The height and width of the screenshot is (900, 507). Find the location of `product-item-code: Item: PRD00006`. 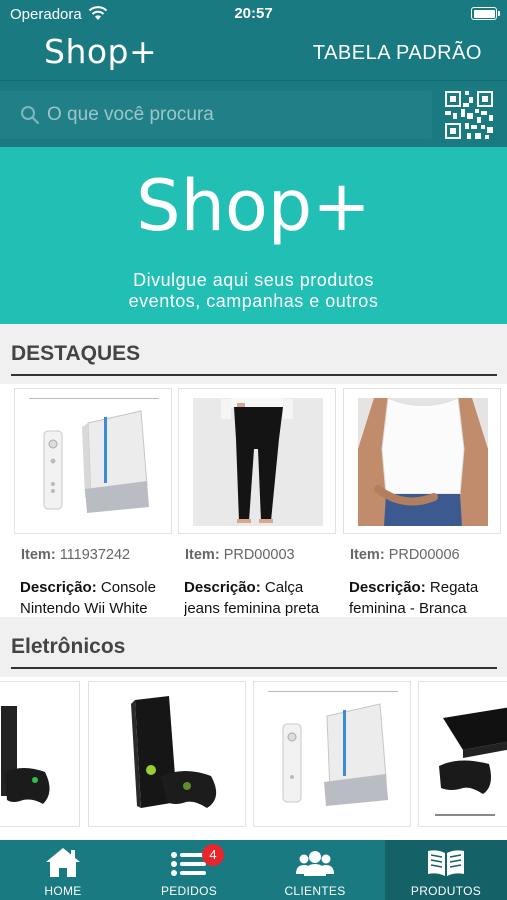

product-item-code: Item: PRD00006 is located at coordinates (405, 555).